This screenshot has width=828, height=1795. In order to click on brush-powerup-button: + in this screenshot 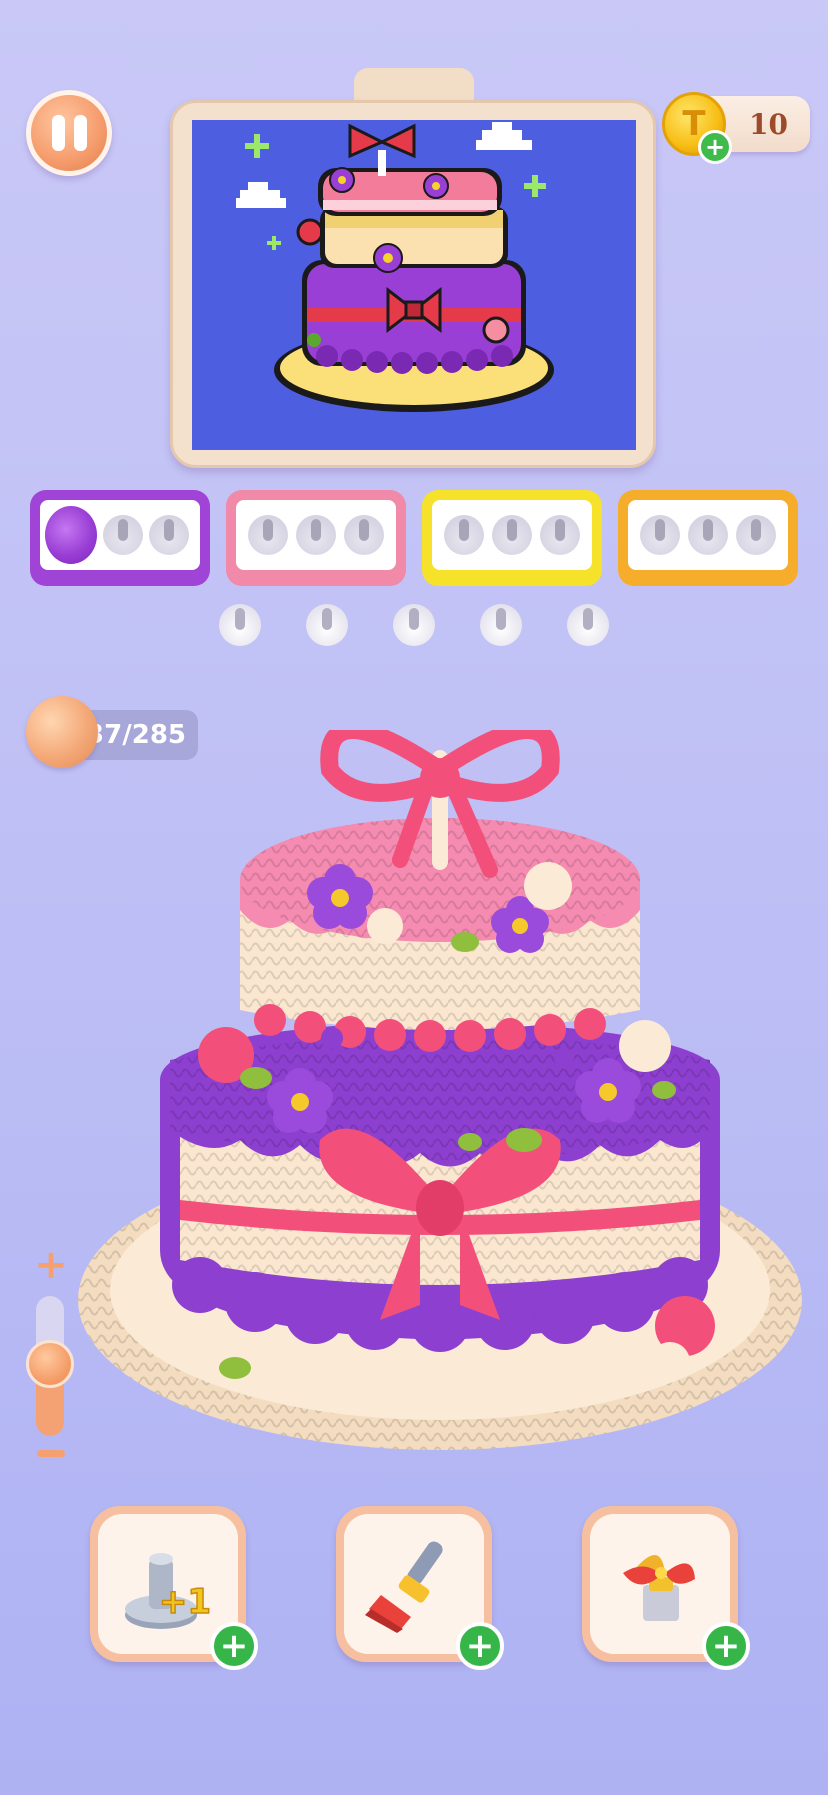, I will do `click(420, 1588)`.